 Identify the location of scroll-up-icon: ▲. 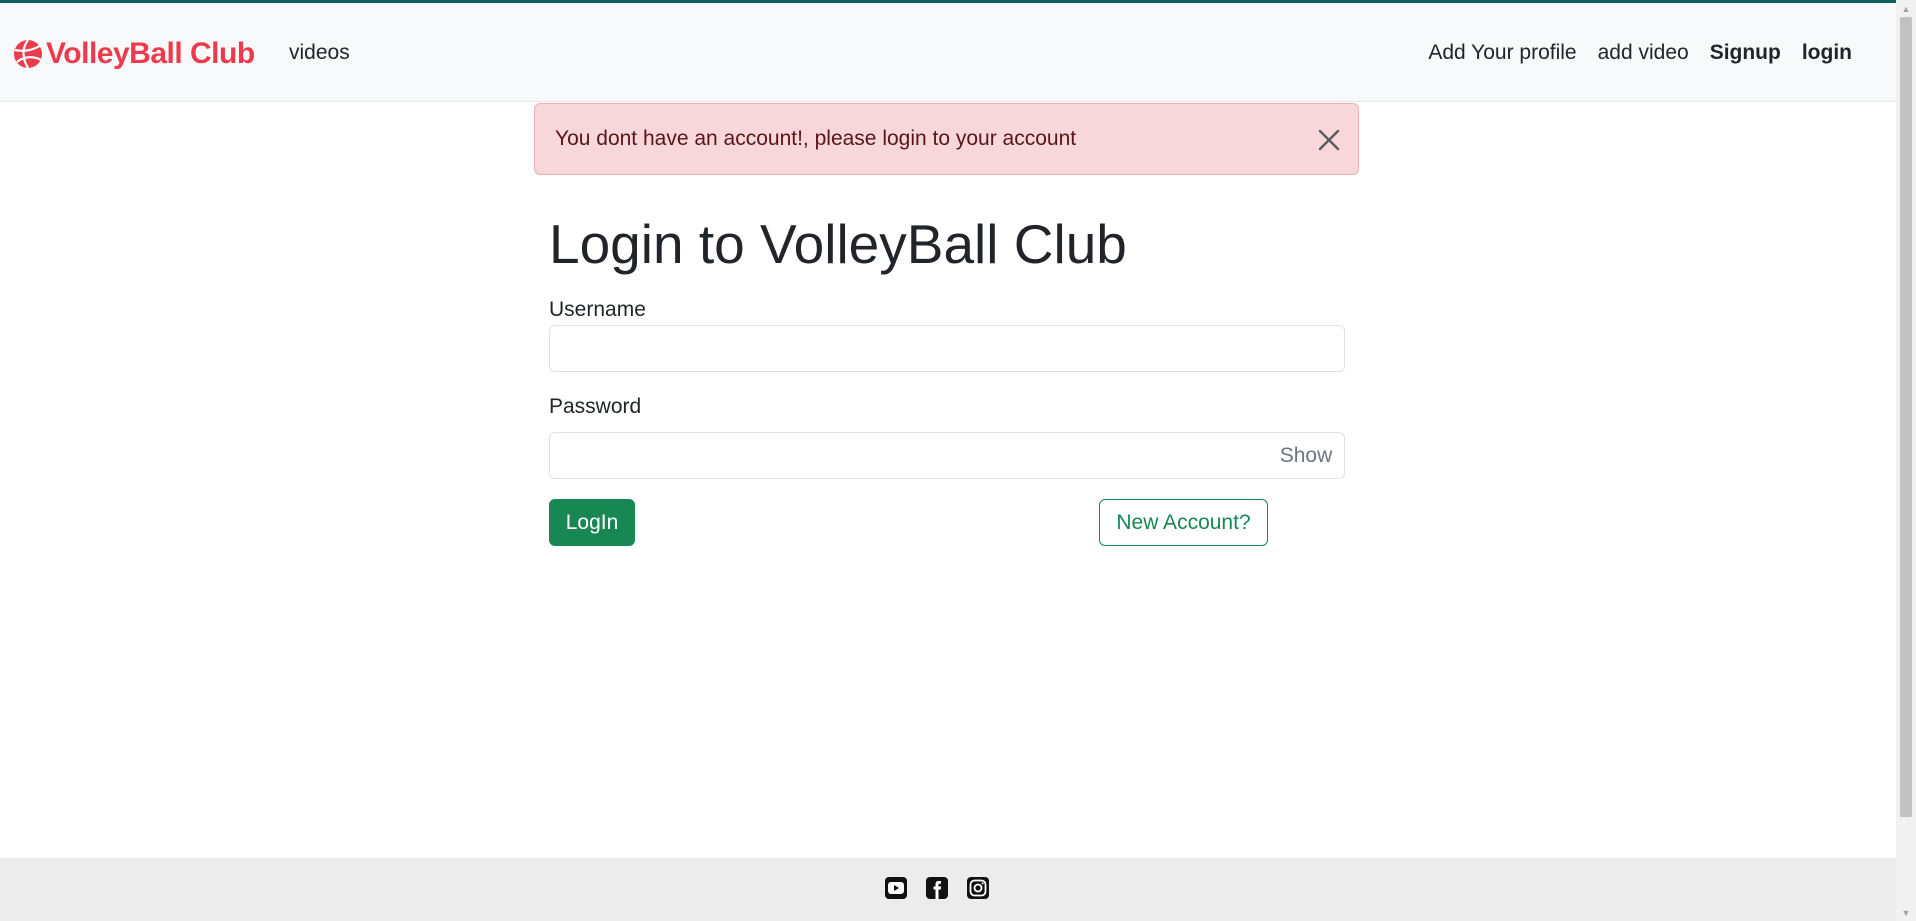
(1906, 8).